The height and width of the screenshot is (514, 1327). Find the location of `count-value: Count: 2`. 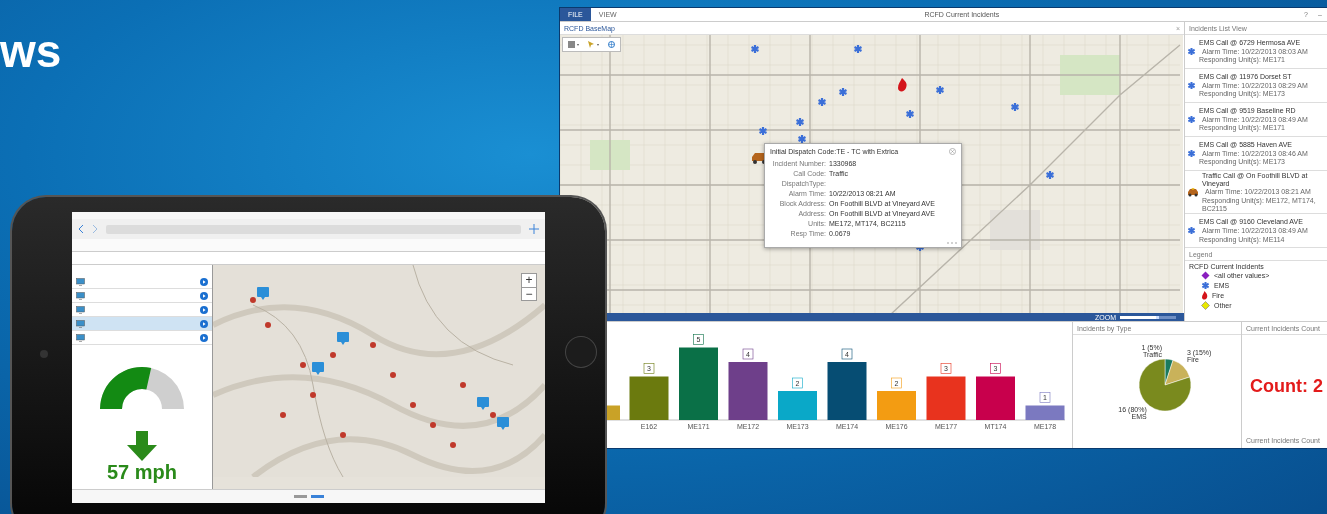

count-value: Count: 2 is located at coordinates (1286, 386).